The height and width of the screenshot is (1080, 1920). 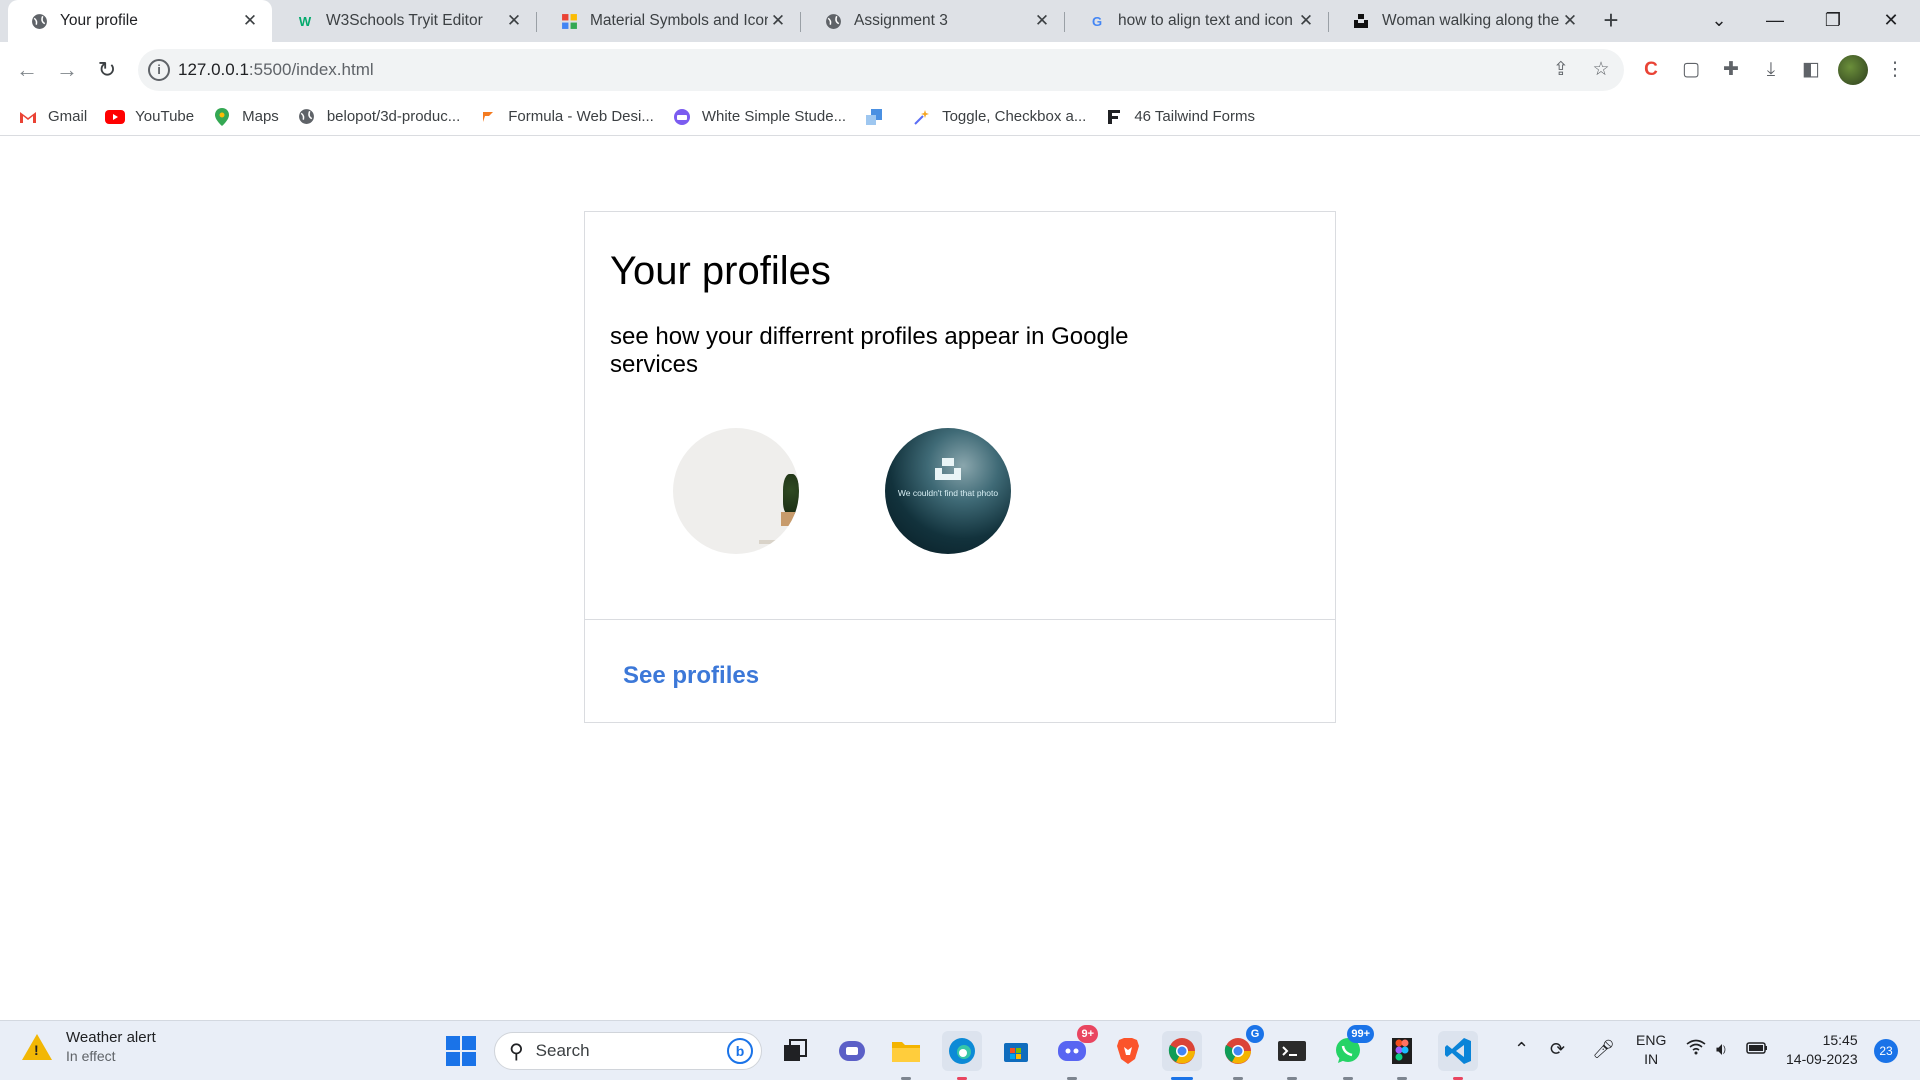 What do you see at coordinates (1114, 117) in the screenshot?
I see `f-icon` at bounding box center [1114, 117].